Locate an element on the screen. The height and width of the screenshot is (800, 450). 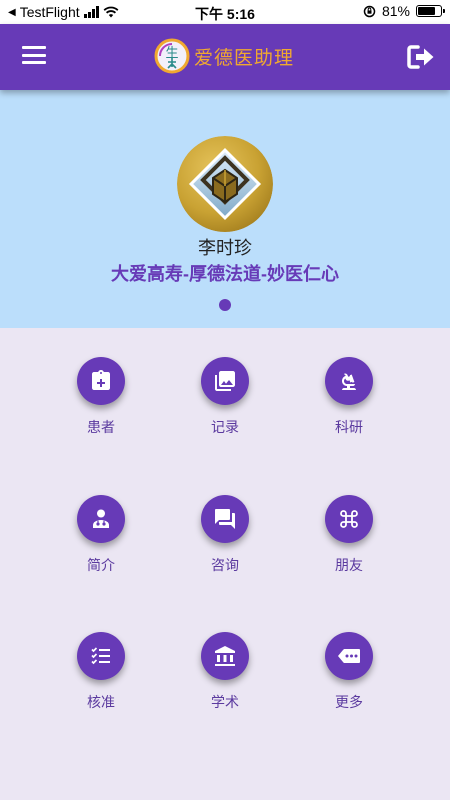
menu-label: 学术 is located at coordinates (225, 702).